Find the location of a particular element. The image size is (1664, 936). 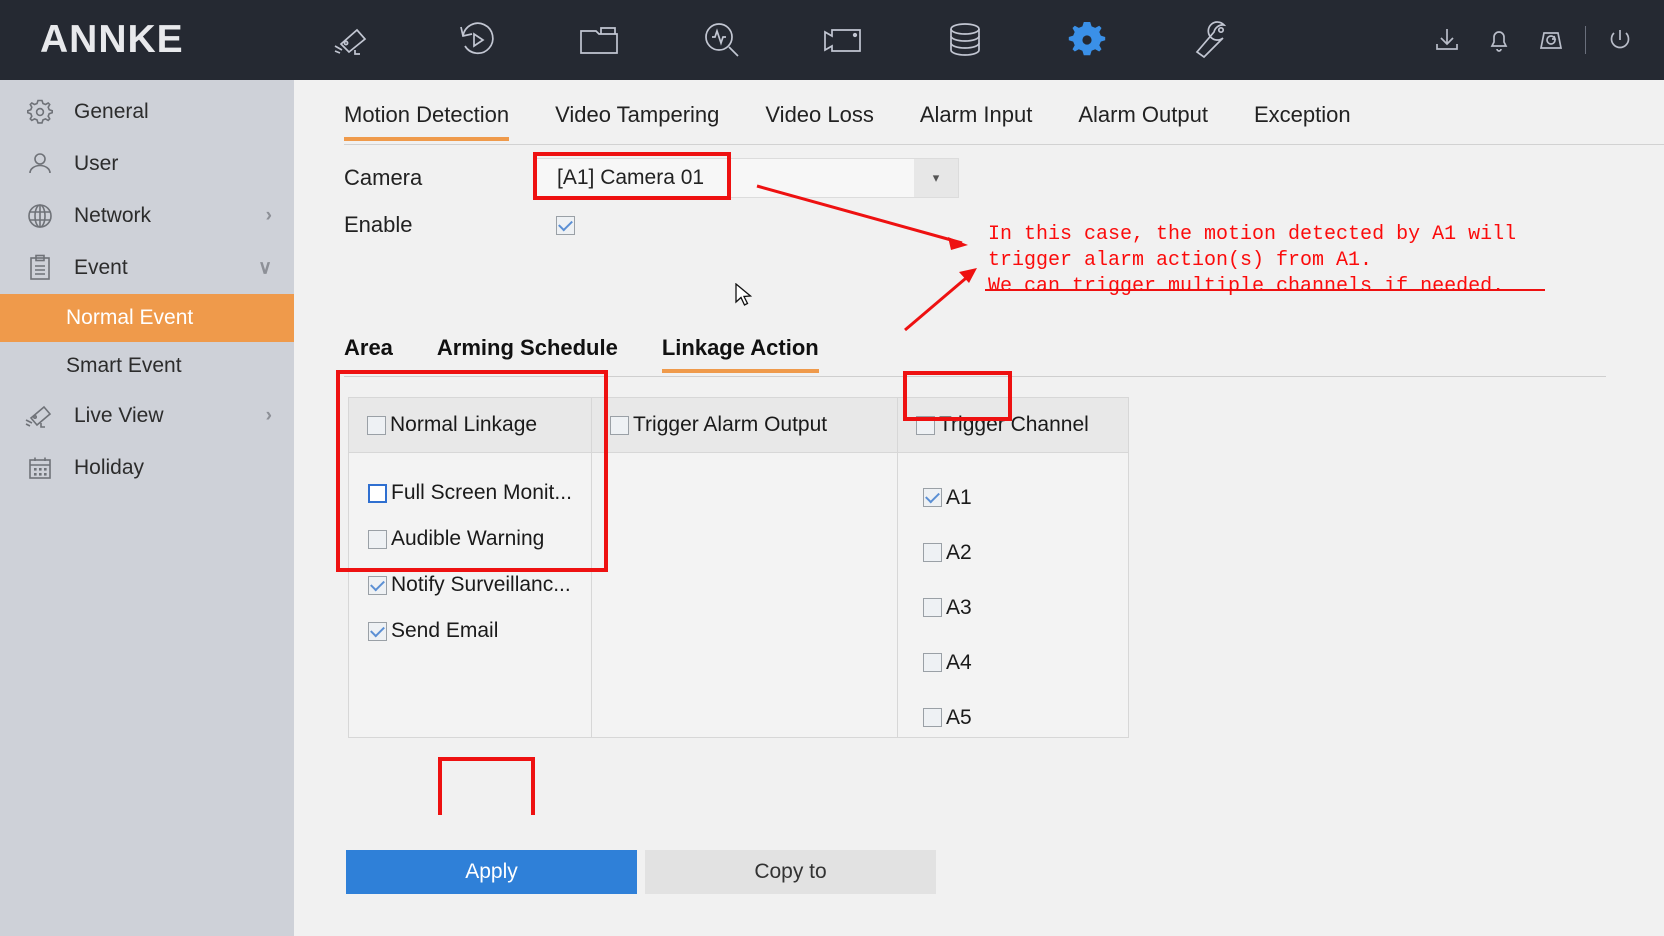

column-header-normal-linkage: Normal Linkage is located at coordinates (470, 425).